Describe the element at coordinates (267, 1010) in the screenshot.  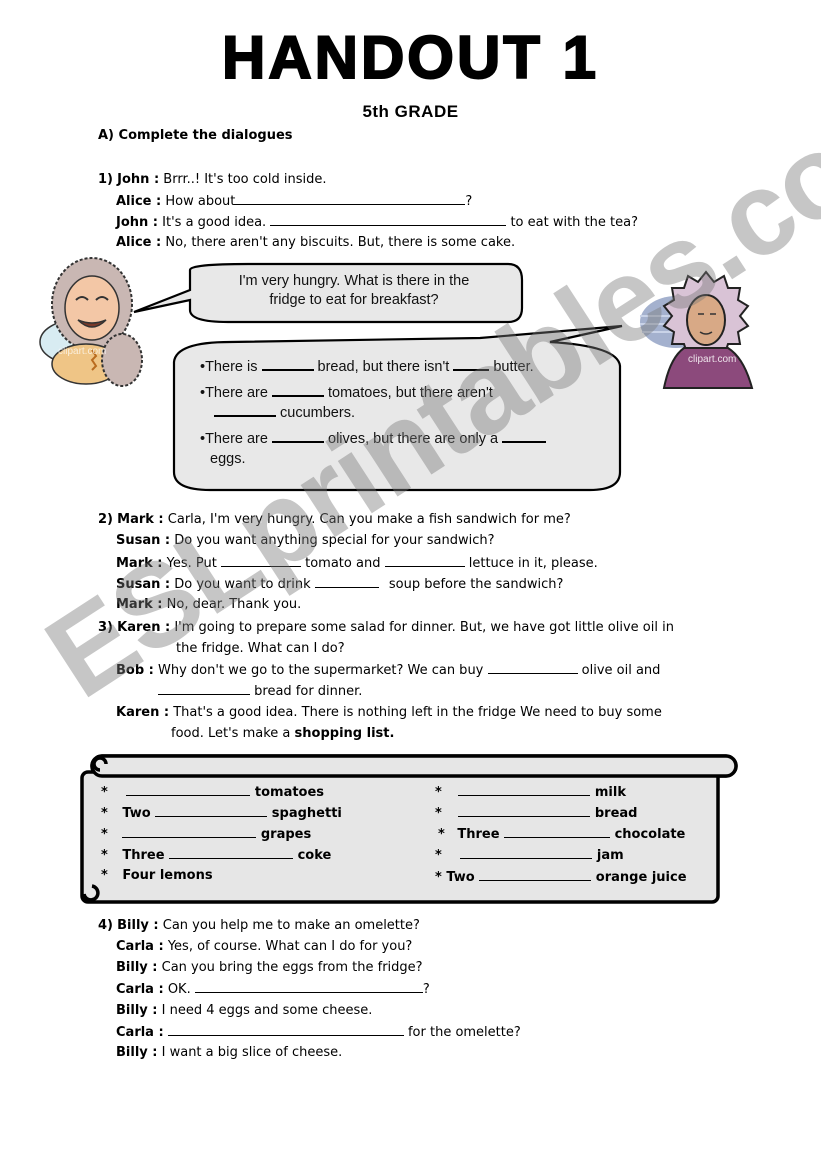
I see `dialogue-text: I need 4 eggs and some cheese.` at that location.